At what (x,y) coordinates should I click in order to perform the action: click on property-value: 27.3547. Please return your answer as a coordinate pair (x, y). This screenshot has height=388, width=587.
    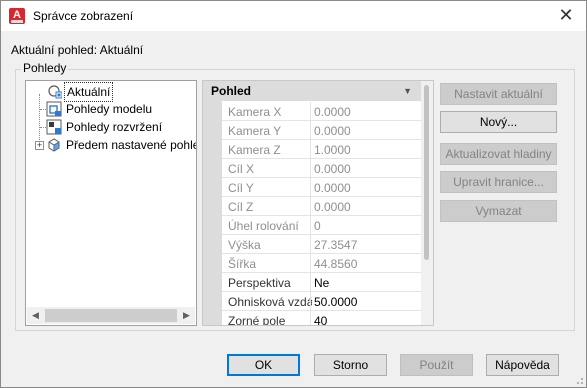
    Looking at the image, I should click on (336, 245).